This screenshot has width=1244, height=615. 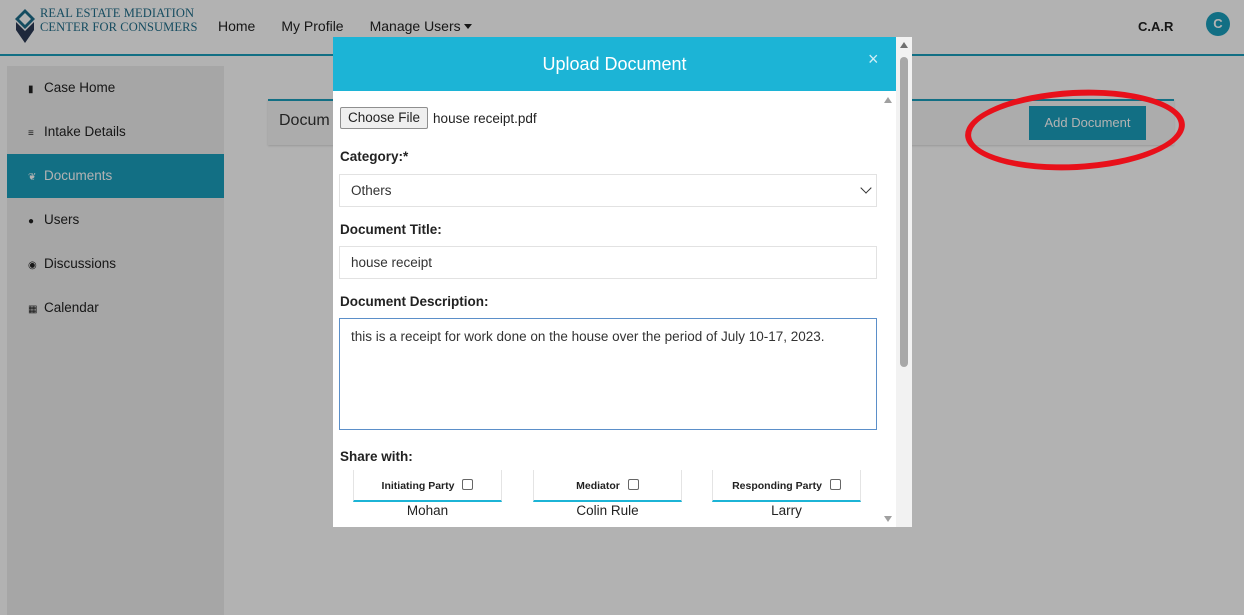 I want to click on party-name: Colin Rule, so click(x=607, y=510).